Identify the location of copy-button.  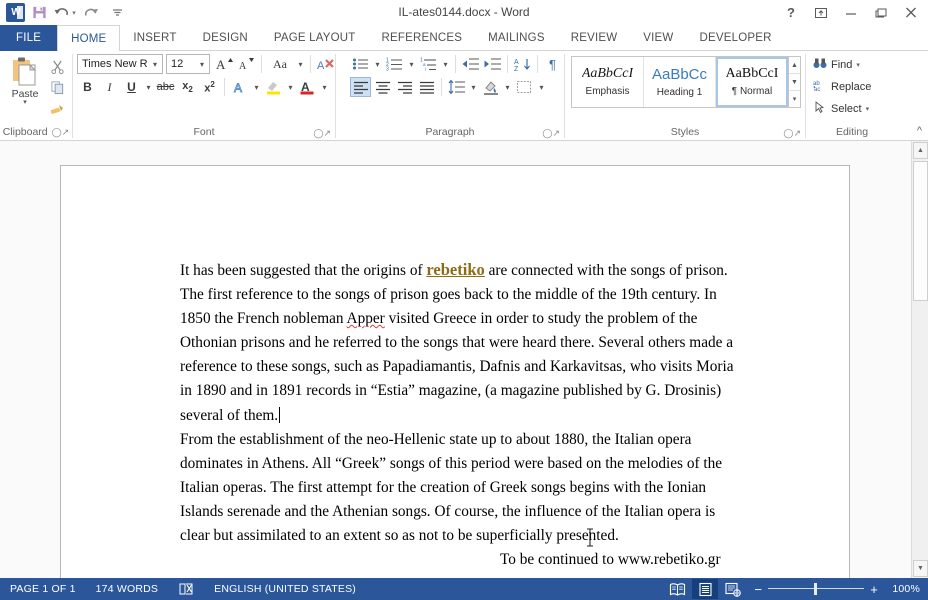
(57, 87).